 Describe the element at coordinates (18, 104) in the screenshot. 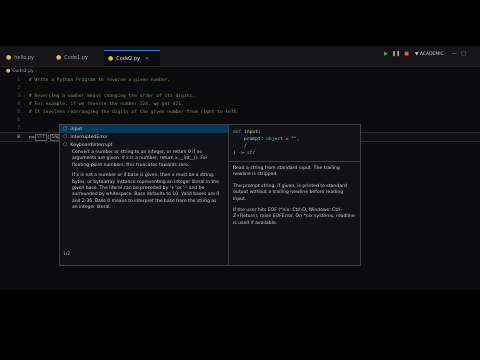

I see `line-number: 4` at that location.